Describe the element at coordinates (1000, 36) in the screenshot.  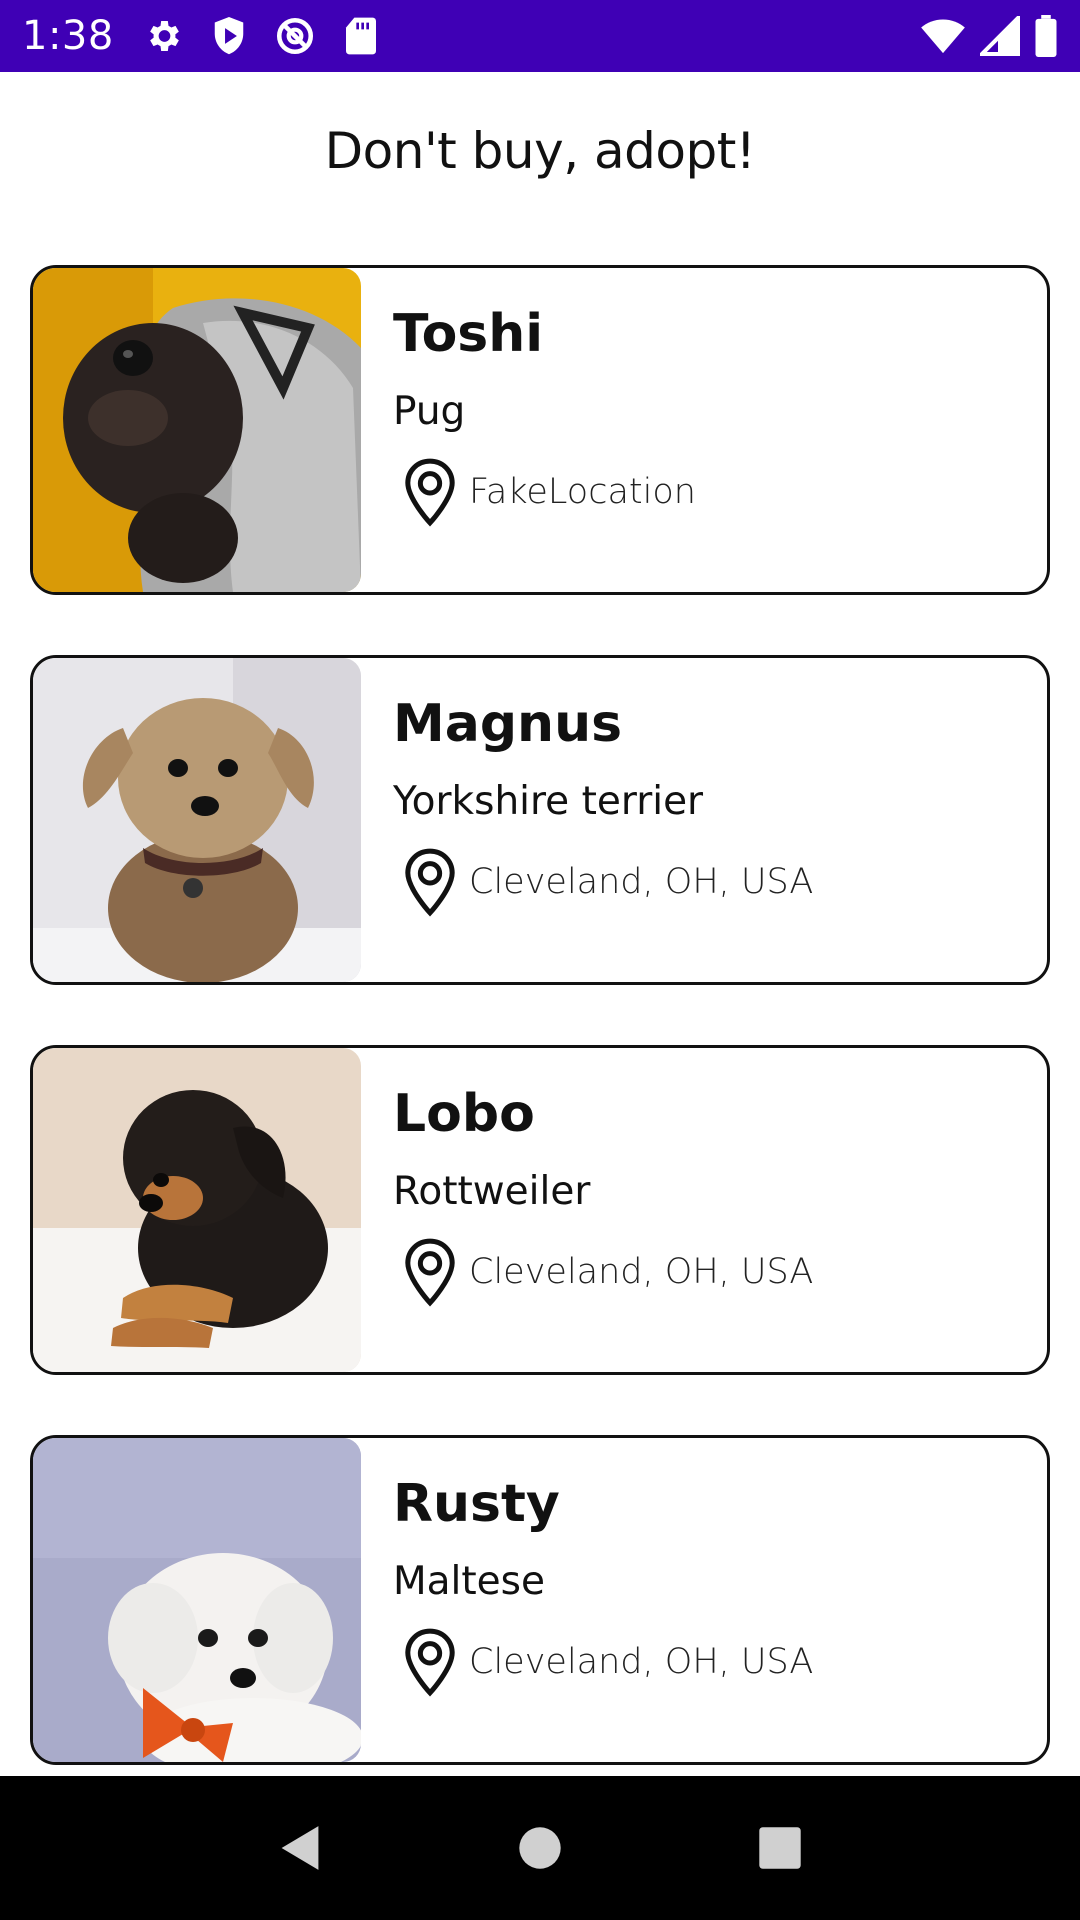
I see `signal-icon` at that location.